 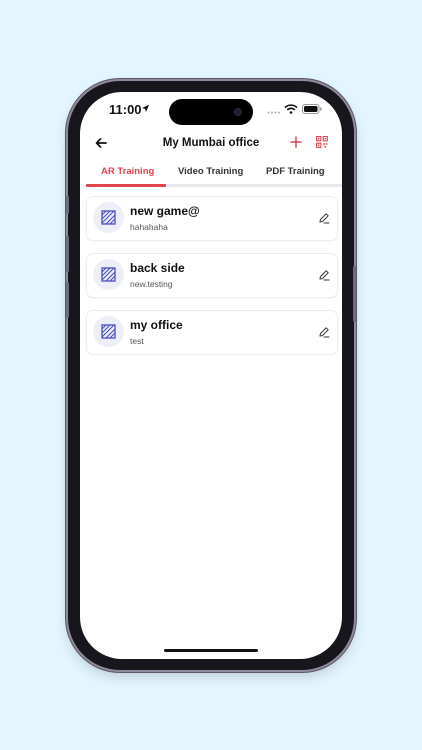 I want to click on phone-power-button, so click(x=354, y=294).